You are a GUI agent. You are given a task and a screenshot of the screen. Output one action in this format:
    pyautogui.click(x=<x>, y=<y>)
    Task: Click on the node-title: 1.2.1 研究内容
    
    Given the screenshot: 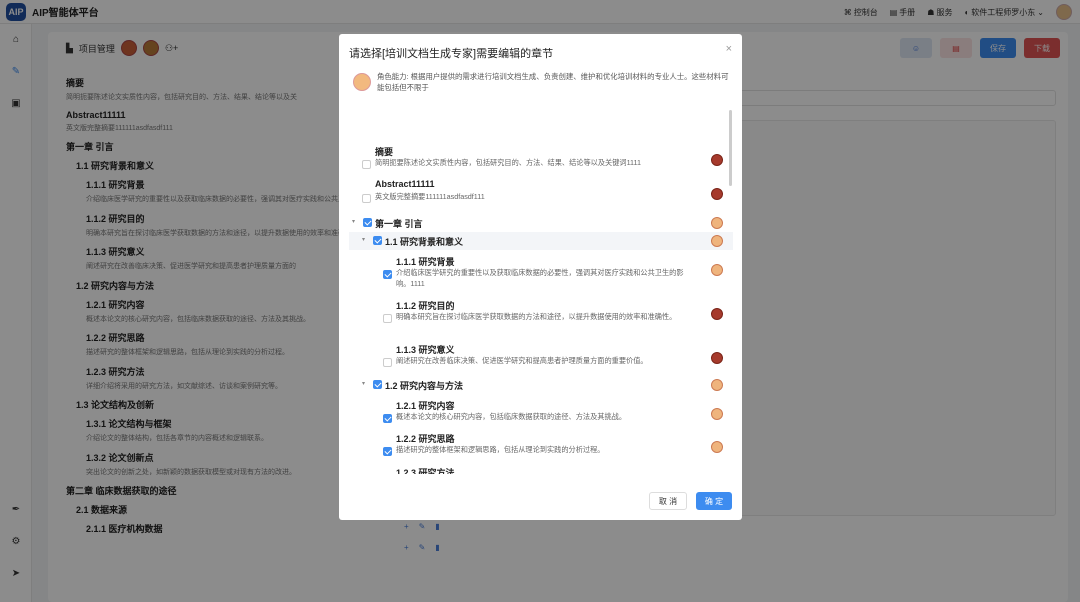 What is the action you would take?
    pyautogui.click(x=425, y=406)
    